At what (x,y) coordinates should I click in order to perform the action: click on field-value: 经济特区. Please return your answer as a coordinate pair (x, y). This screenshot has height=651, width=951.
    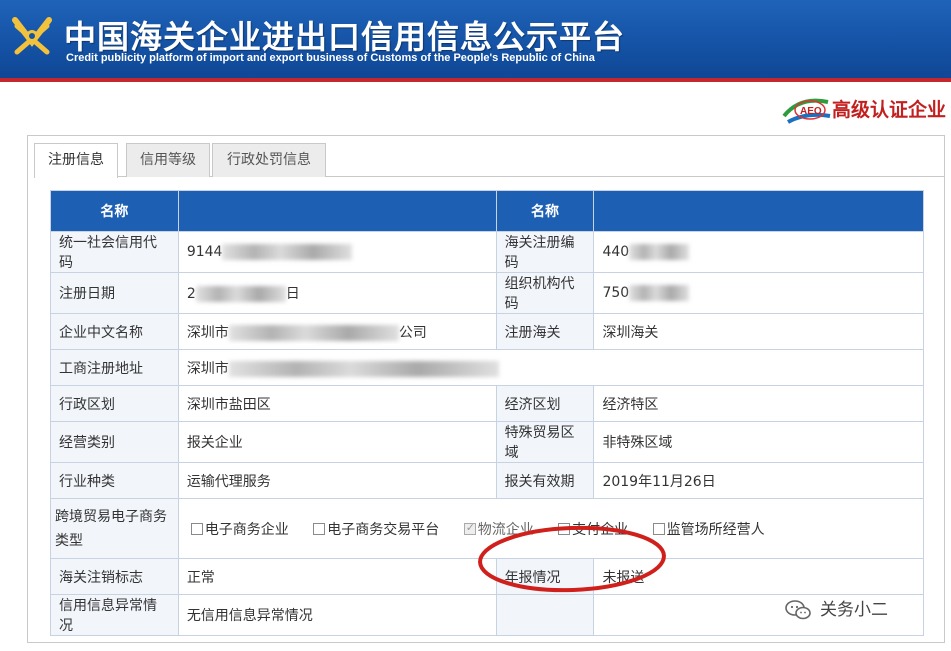
    Looking at the image, I should click on (758, 403).